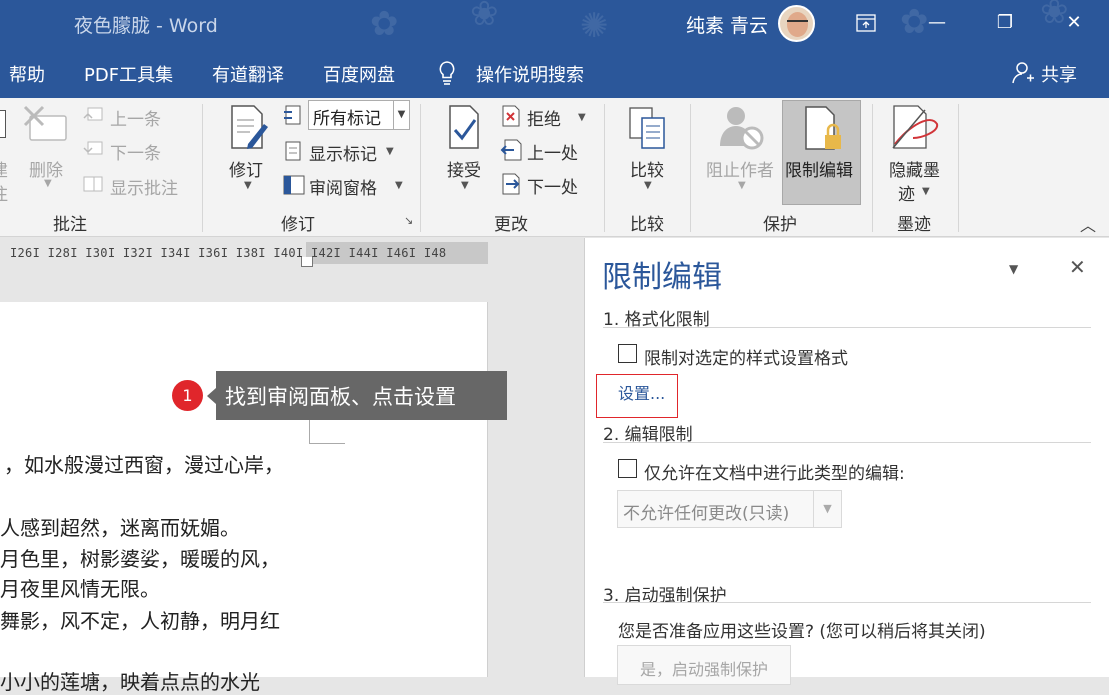 Image resolution: width=1109 pixels, height=695 pixels. I want to click on restrict-editing-label: 限制编辑, so click(819, 171).